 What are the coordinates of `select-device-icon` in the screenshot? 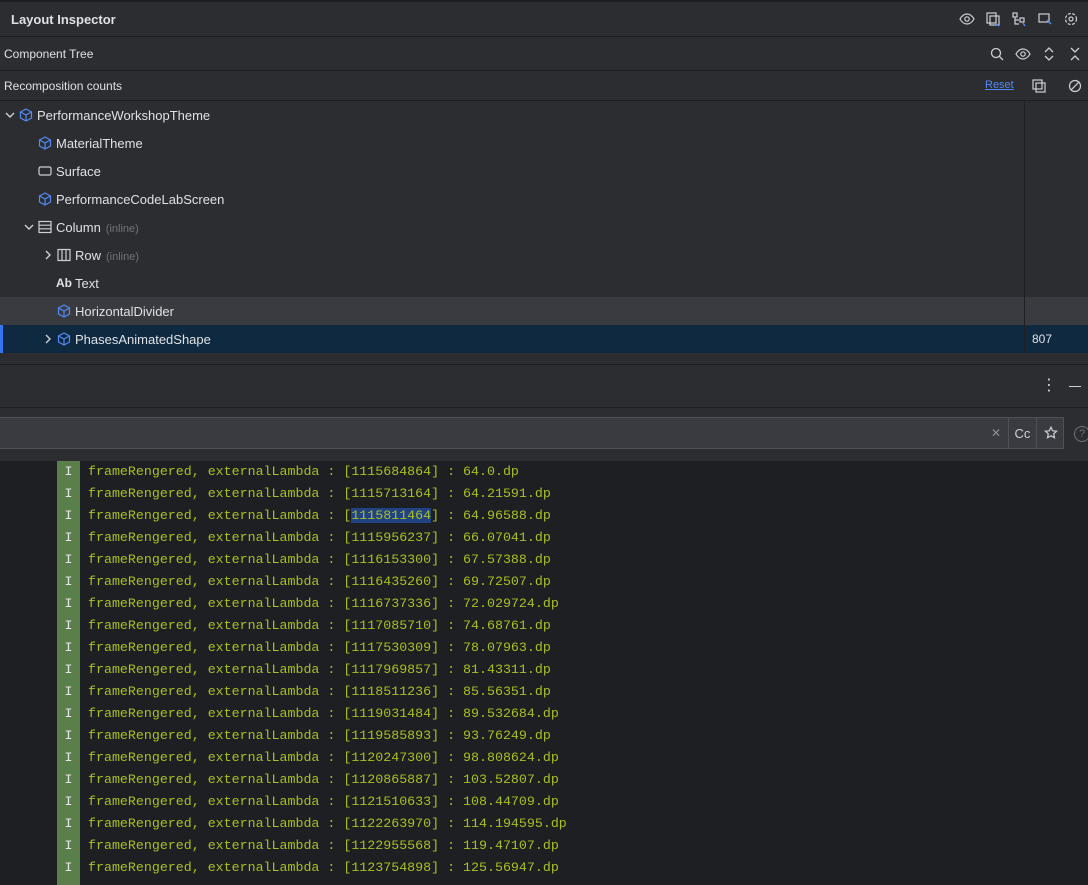 It's located at (1045, 19).